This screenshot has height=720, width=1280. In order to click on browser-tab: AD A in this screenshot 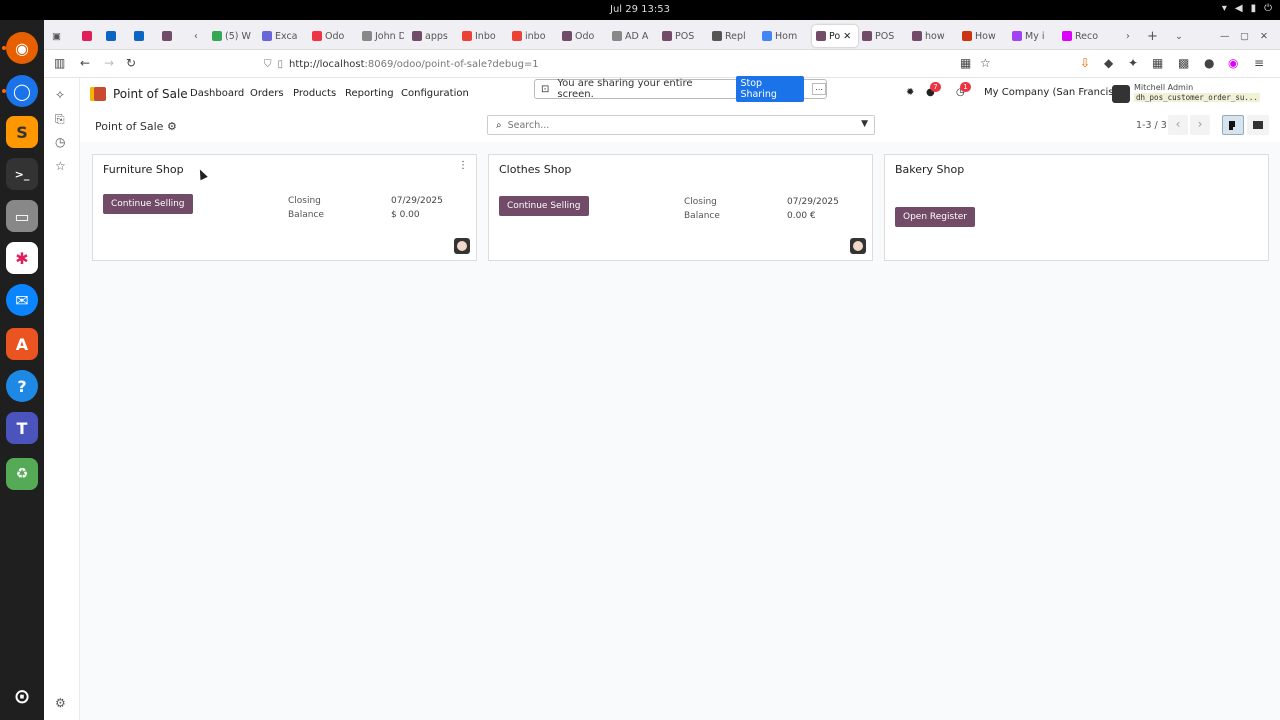, I will do `click(633, 36)`.